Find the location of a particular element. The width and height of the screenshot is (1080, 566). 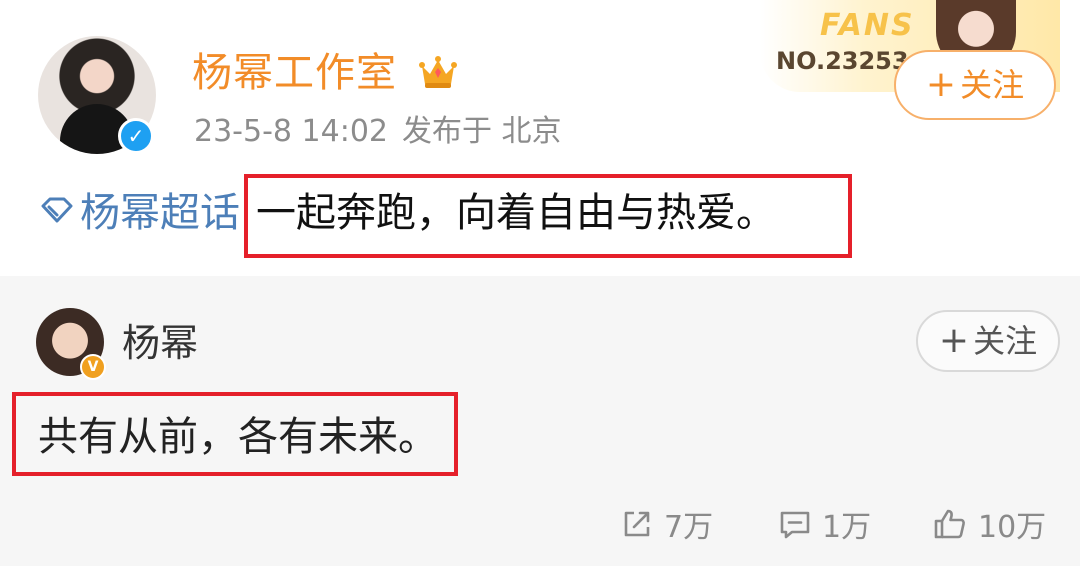

like-count: 10万 is located at coordinates (1012, 527).